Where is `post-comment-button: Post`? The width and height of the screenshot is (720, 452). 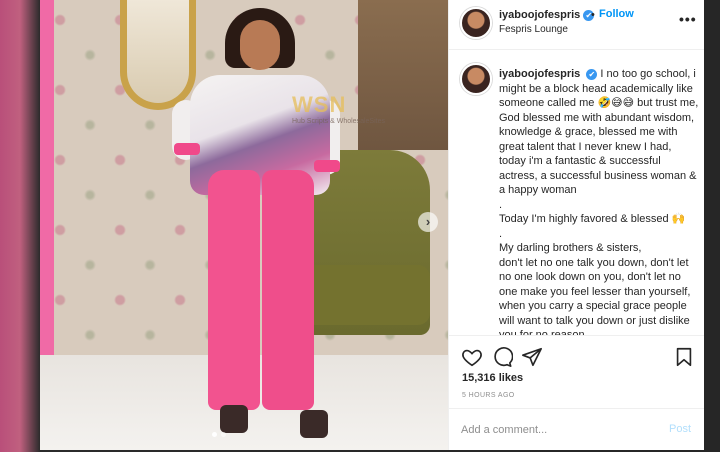 post-comment-button: Post is located at coordinates (680, 429).